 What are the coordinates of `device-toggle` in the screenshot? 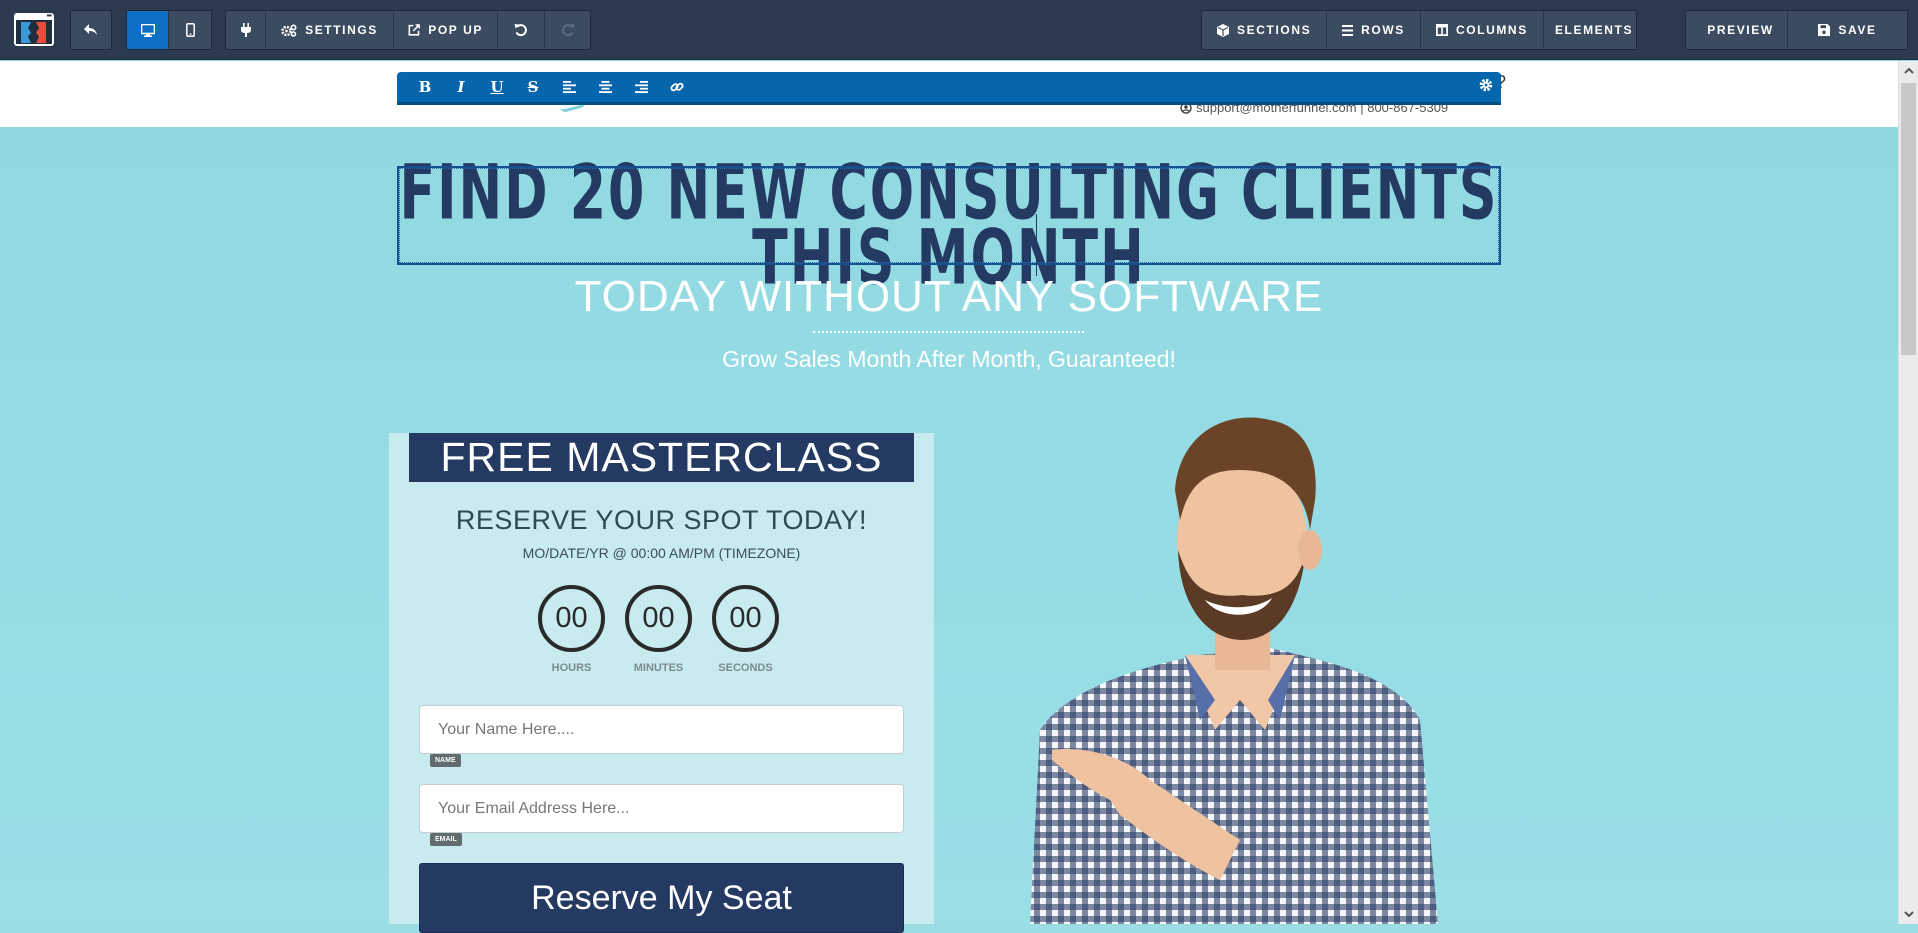 It's located at (169, 30).